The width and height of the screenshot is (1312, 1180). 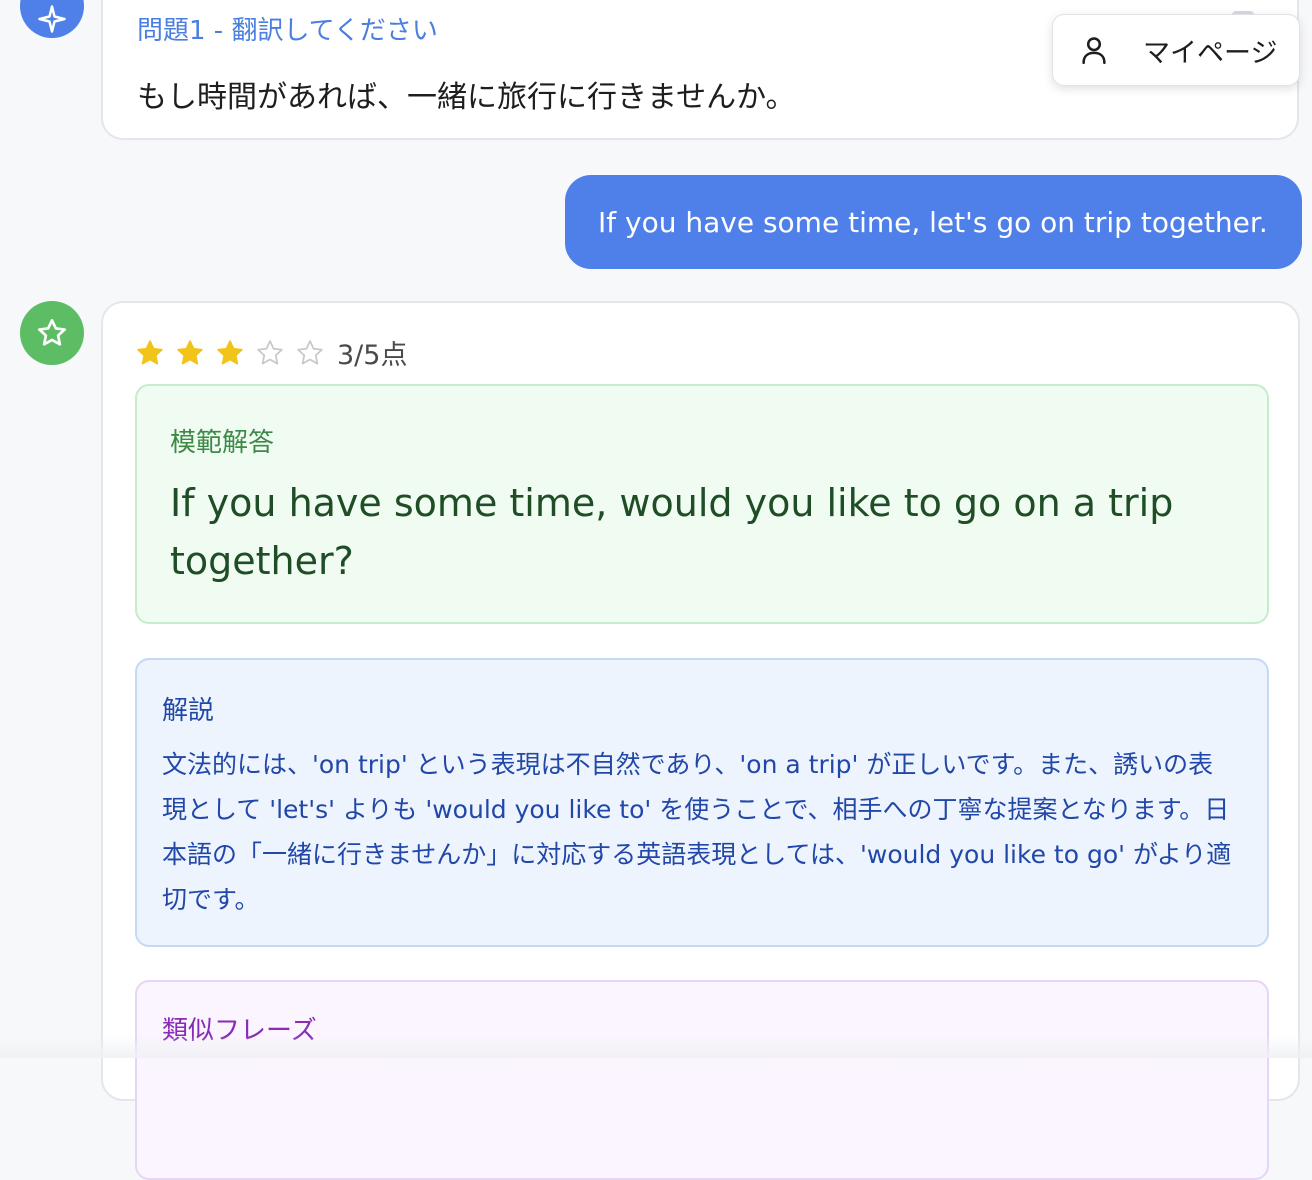 I want to click on ai-avatar, so click(x=52, y=19).